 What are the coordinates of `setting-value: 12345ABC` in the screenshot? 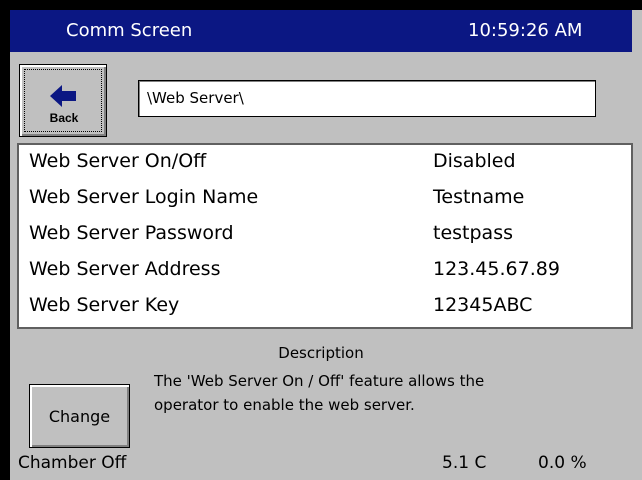 It's located at (483, 305).